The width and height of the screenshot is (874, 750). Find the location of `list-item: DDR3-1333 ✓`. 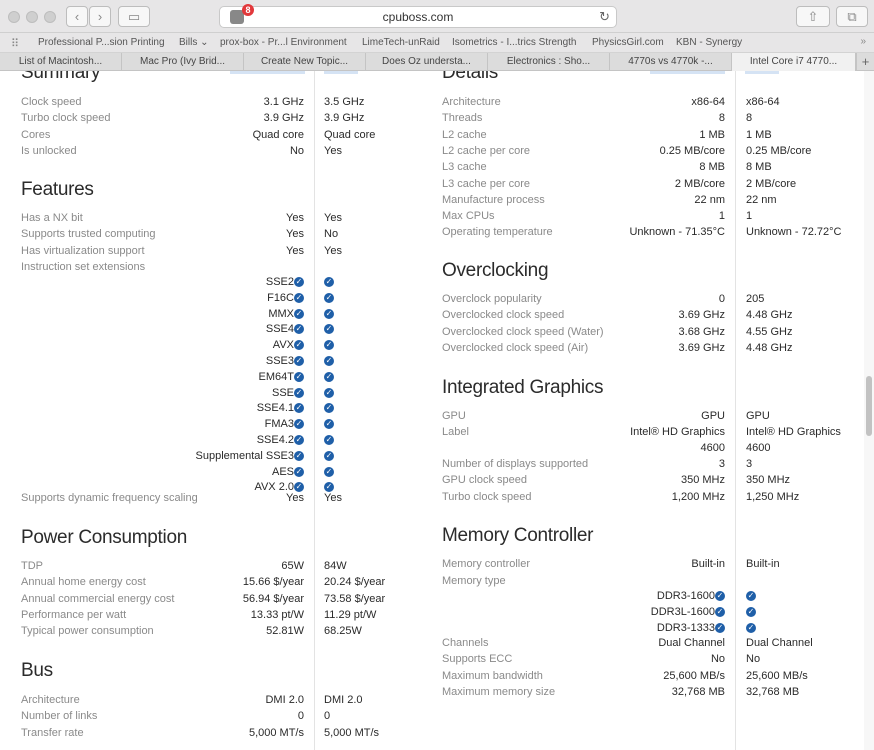

list-item: DDR3-1333 ✓ is located at coordinates (691, 628).